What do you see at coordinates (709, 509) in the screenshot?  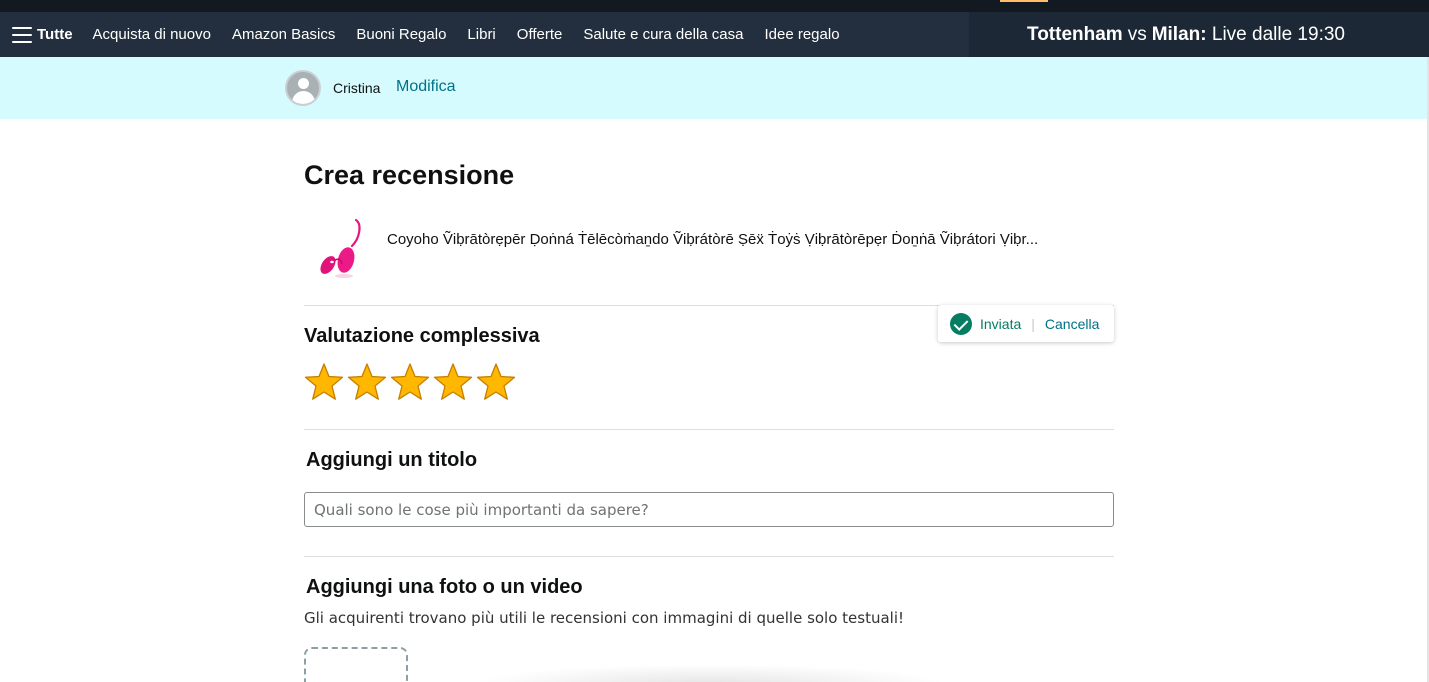 I see `review-title-input` at bounding box center [709, 509].